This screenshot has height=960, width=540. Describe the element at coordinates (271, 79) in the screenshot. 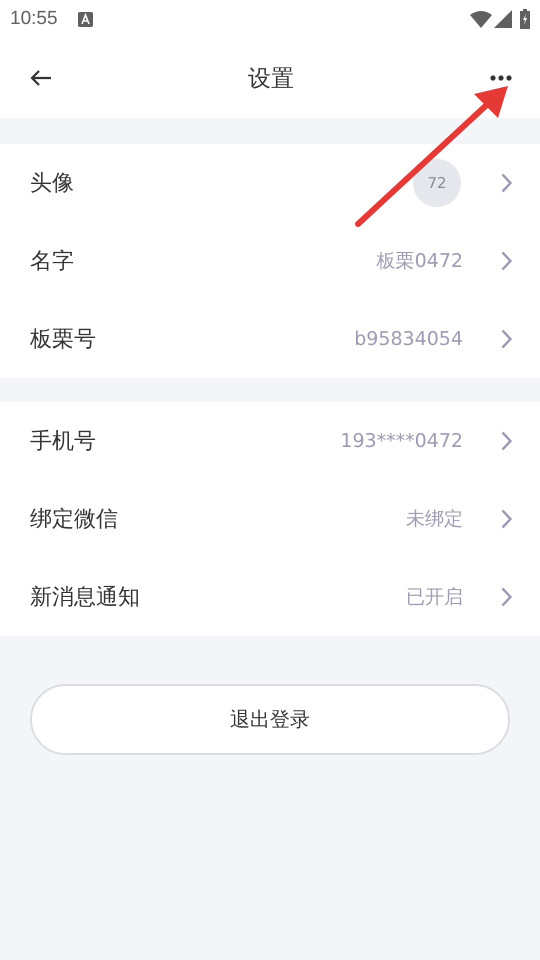

I see `page-title: 设置` at that location.